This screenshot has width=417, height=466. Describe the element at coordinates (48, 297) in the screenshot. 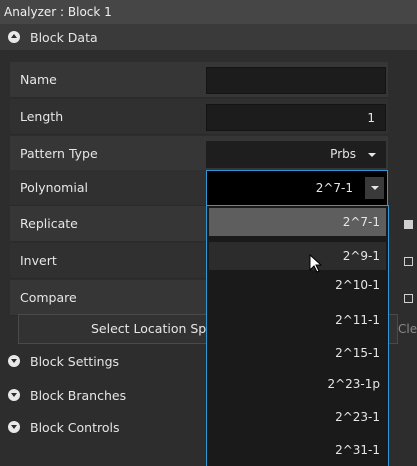

I see `compare-label: Compare` at that location.